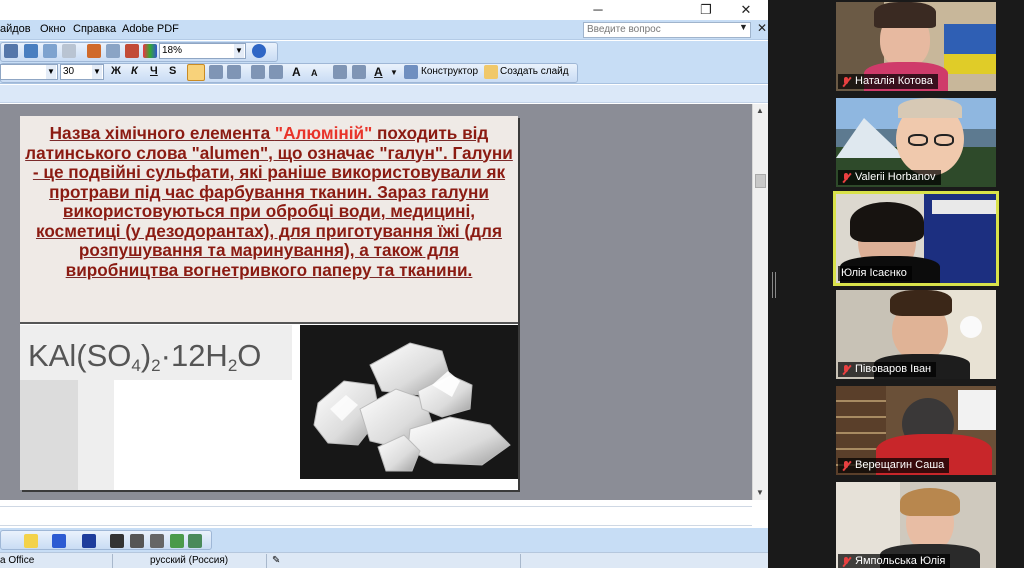  What do you see at coordinates (194, 355) in the screenshot?
I see `formula-part: ·12H` at bounding box center [194, 355].